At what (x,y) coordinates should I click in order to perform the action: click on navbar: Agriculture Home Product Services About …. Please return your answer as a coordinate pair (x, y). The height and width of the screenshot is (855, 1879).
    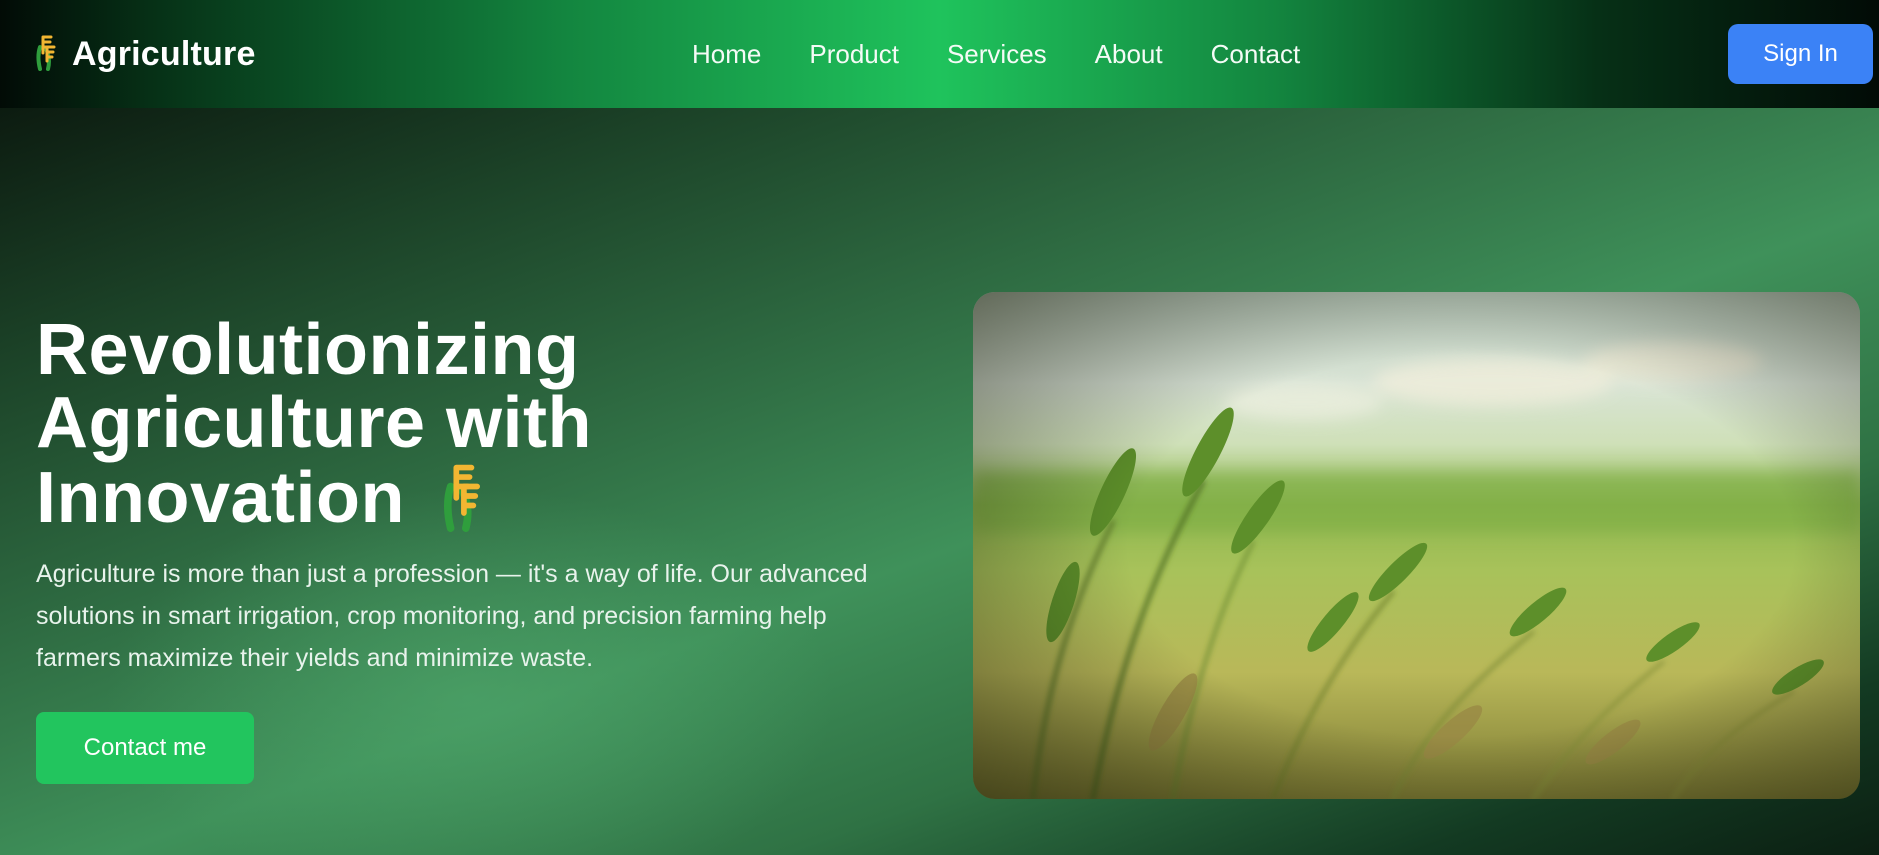
    Looking at the image, I should click on (939, 54).